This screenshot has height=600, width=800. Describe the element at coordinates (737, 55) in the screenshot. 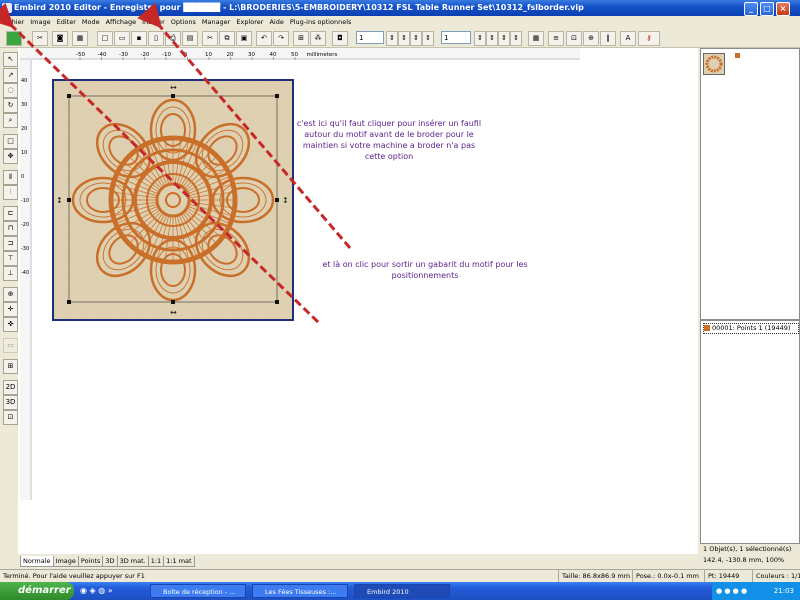

I see `color-swatch` at that location.